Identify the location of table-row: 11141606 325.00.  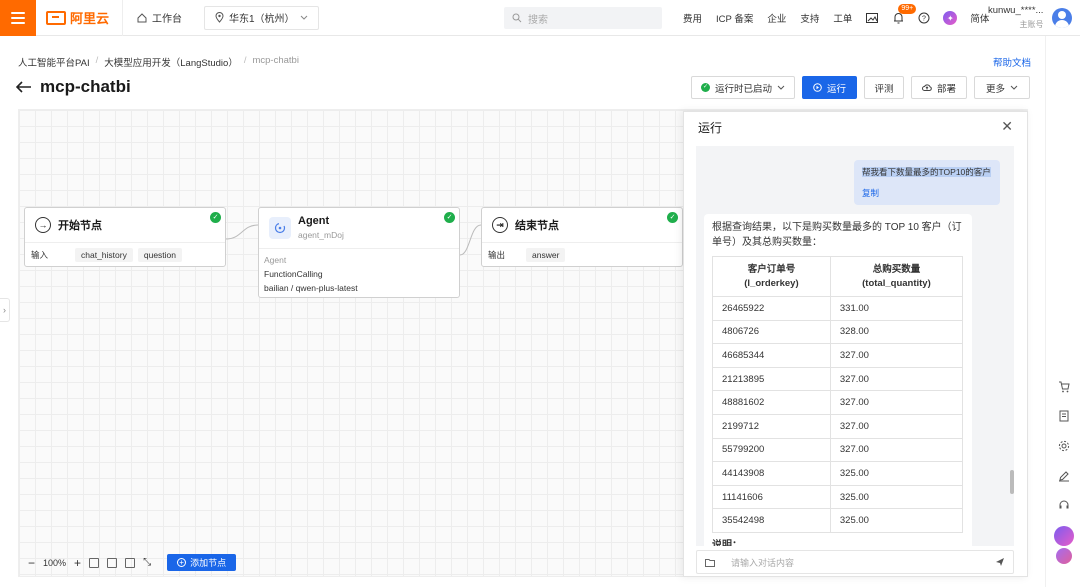
(838, 497).